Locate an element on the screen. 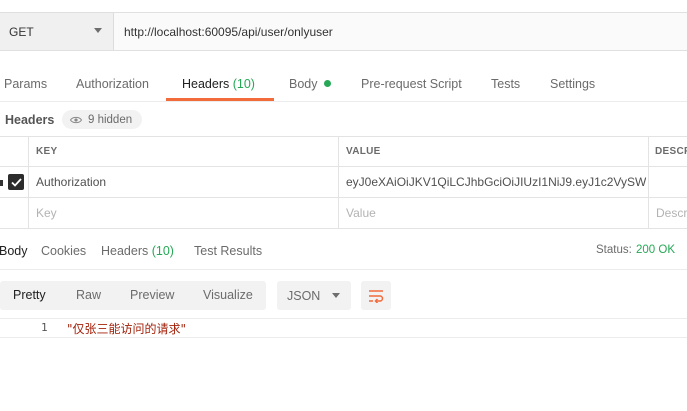 Image resolution: width=687 pixels, height=411 pixels. checkbox-checked-icon is located at coordinates (16, 182).